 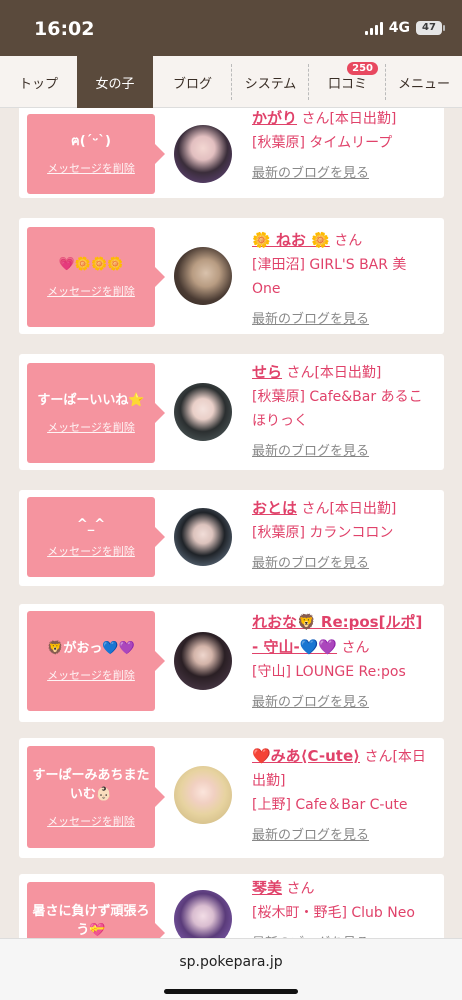 I want to click on girl-info: おとは さん[本日出勤] [秋葉原] カランコロン 最新のブログを見る, so click(x=342, y=536).